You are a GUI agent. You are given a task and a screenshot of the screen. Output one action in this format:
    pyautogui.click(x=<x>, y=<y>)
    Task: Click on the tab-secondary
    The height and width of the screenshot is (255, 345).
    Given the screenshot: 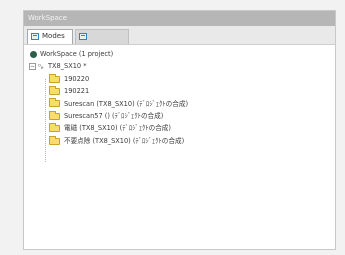 What is the action you would take?
    pyautogui.click(x=102, y=36)
    